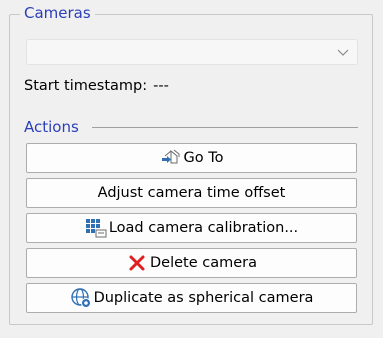 The height and width of the screenshot is (338, 383). What do you see at coordinates (203, 158) in the screenshot?
I see `go-to-label: Go To` at bounding box center [203, 158].